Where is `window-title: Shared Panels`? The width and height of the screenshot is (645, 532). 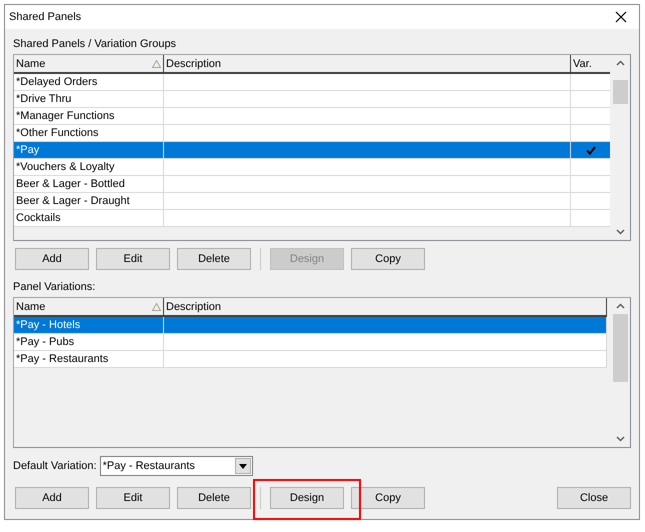 window-title: Shared Panels is located at coordinates (45, 17).